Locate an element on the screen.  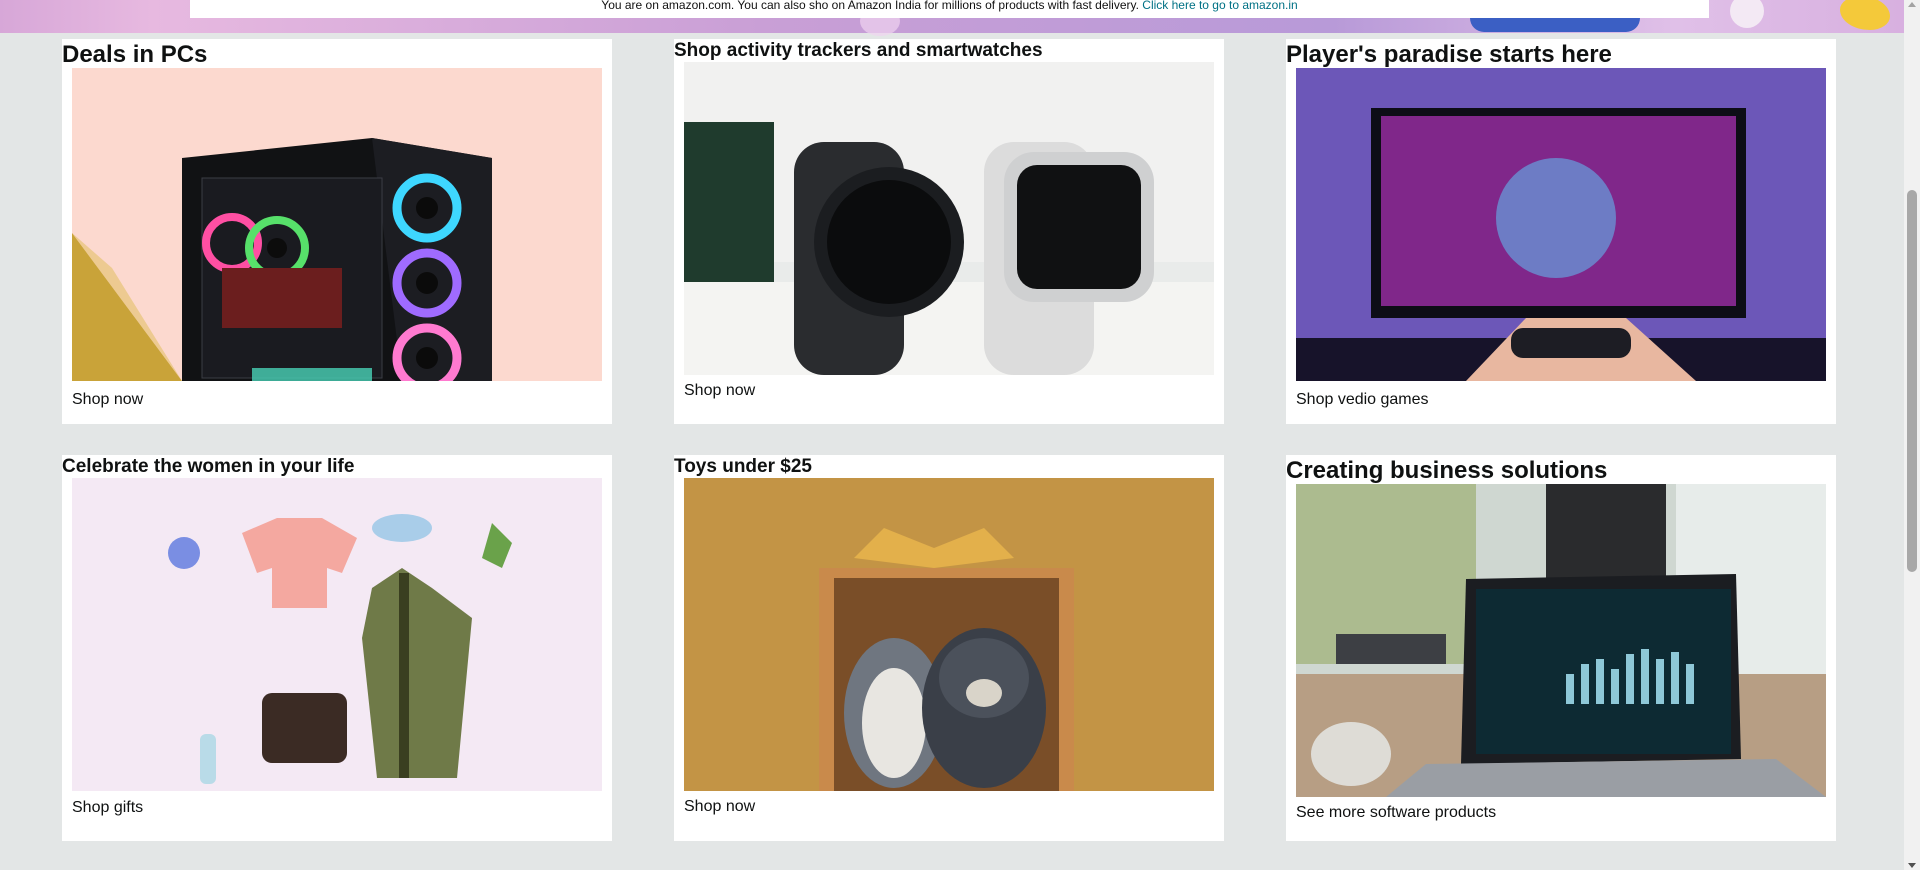
card-image-smartwatches is located at coordinates (949, 218).